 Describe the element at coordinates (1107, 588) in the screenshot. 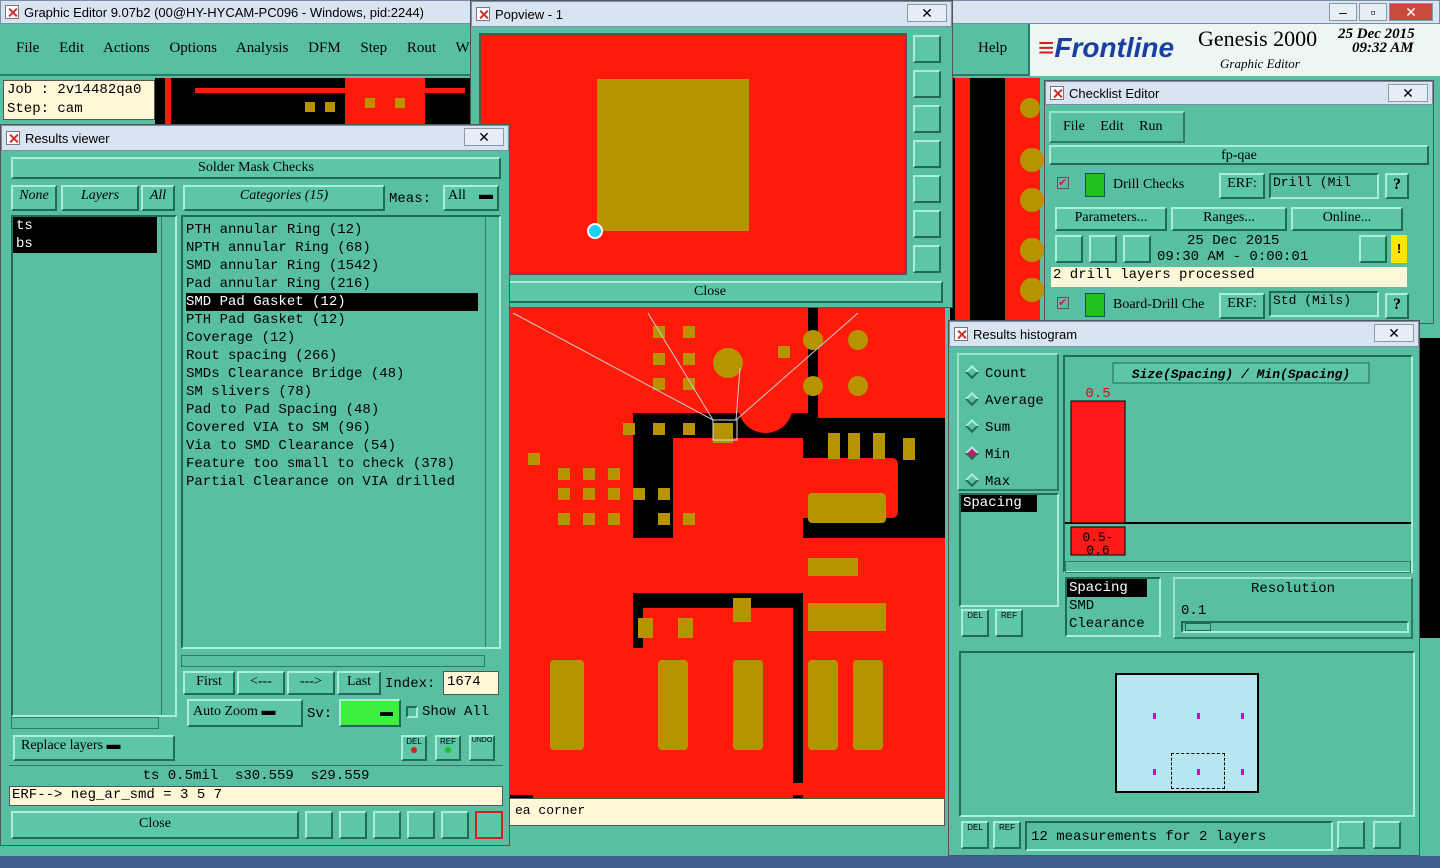

I see `field-item-spacing: Spacing` at that location.